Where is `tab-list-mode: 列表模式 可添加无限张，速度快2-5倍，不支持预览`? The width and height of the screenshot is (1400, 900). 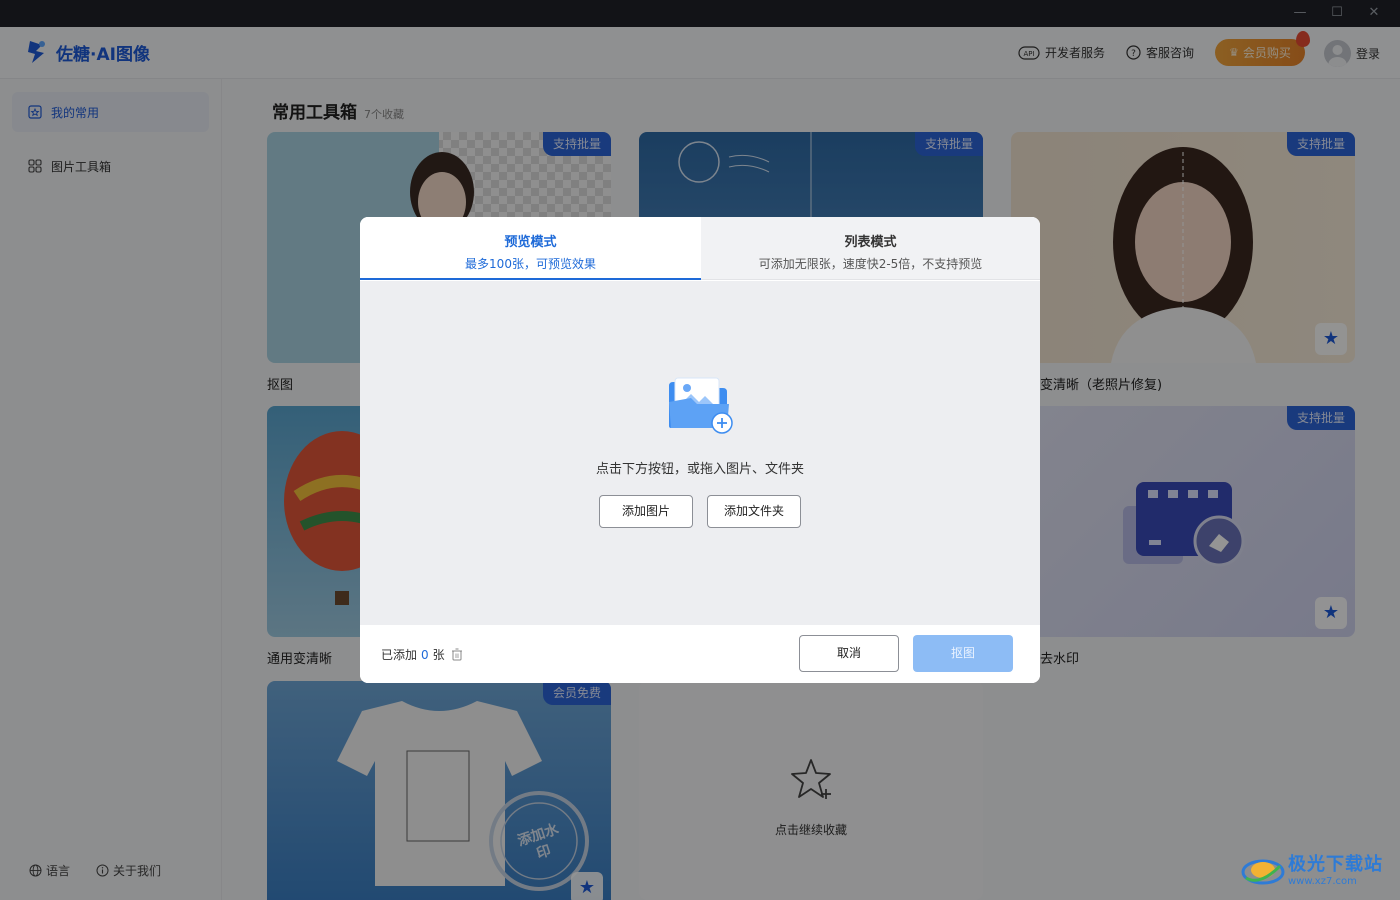
tab-list-mode: 列表模式 可添加无限张，速度快2-5倍，不支持预览 is located at coordinates (870, 248).